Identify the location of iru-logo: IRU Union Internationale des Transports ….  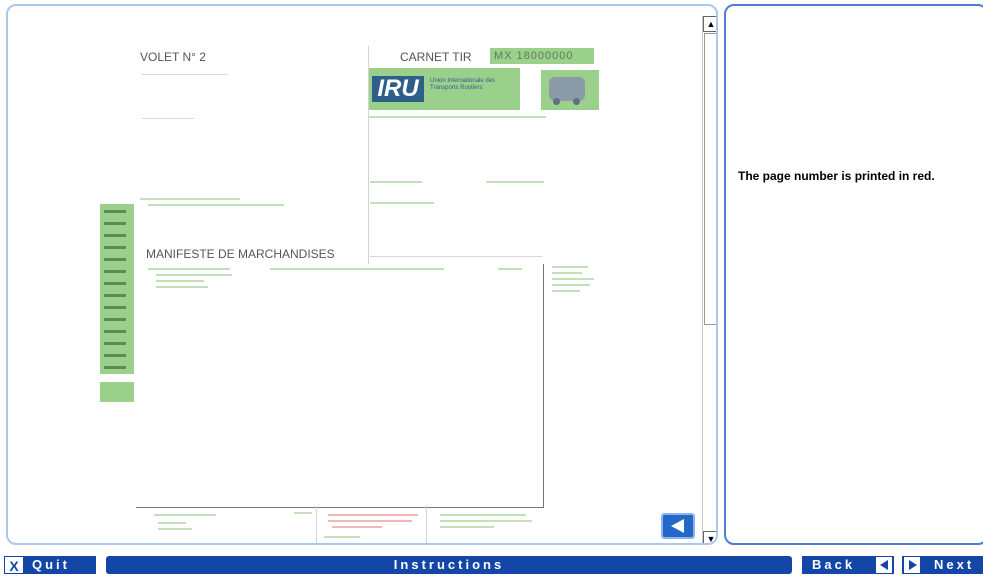
(444, 89).